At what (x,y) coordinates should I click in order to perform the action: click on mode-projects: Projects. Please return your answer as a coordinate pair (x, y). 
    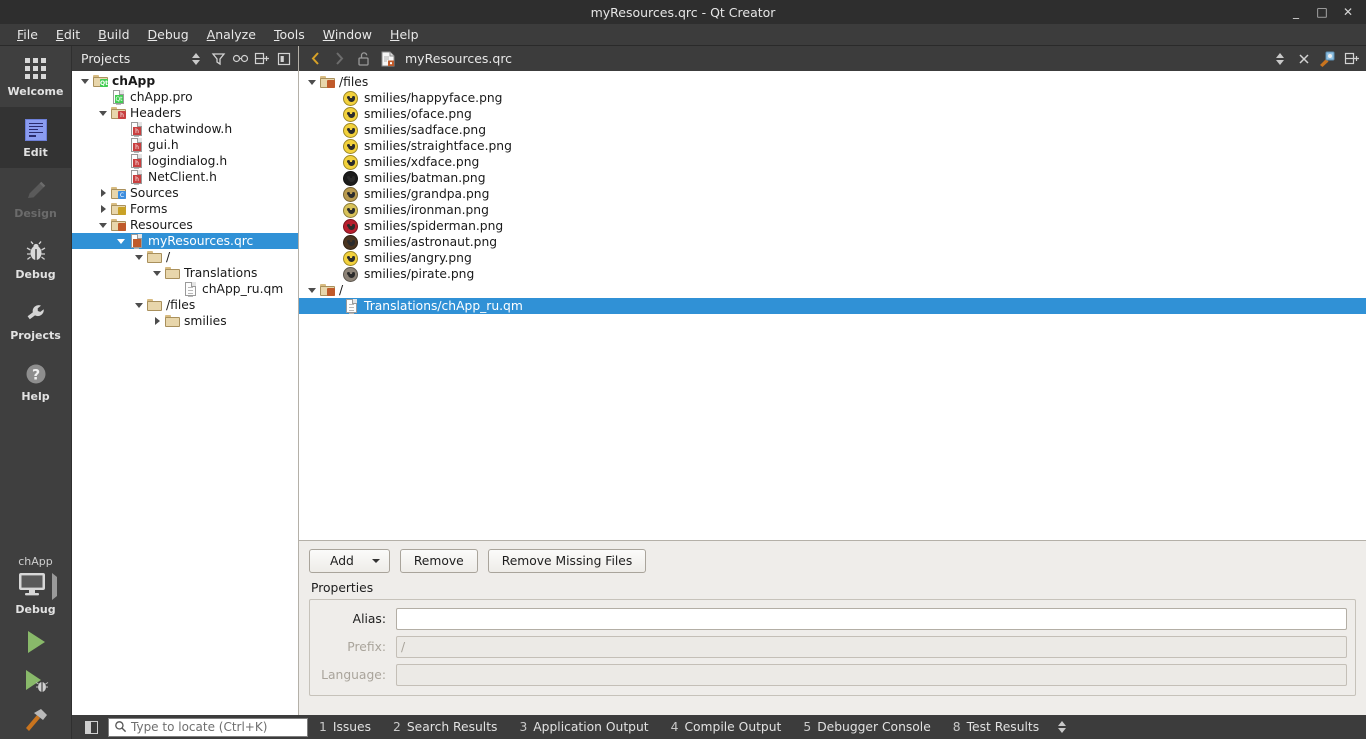
    Looking at the image, I should click on (35, 320).